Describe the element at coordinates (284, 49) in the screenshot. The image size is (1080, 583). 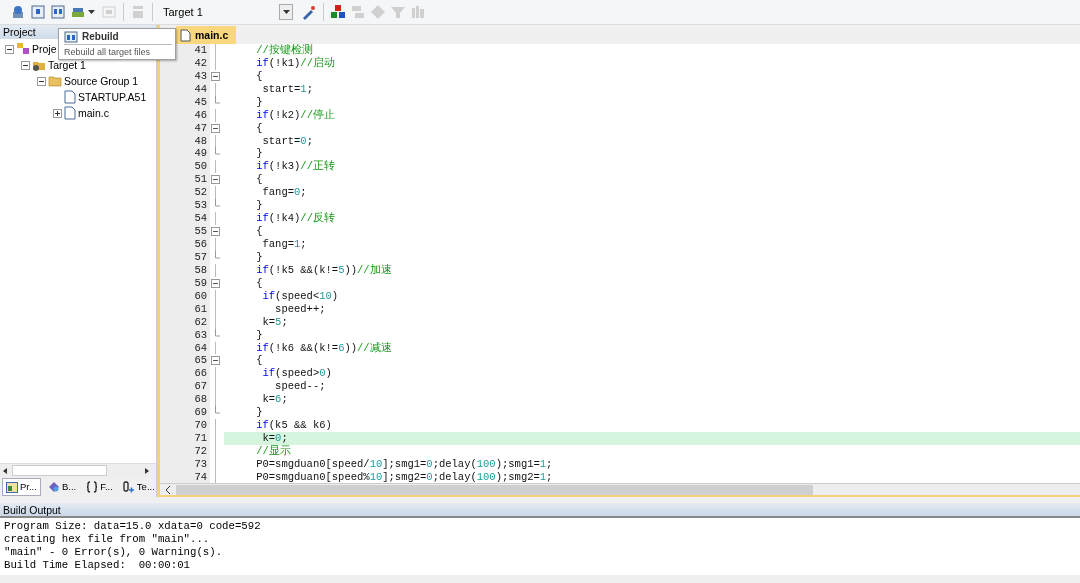
I see `code-line: //按键检测` at that location.